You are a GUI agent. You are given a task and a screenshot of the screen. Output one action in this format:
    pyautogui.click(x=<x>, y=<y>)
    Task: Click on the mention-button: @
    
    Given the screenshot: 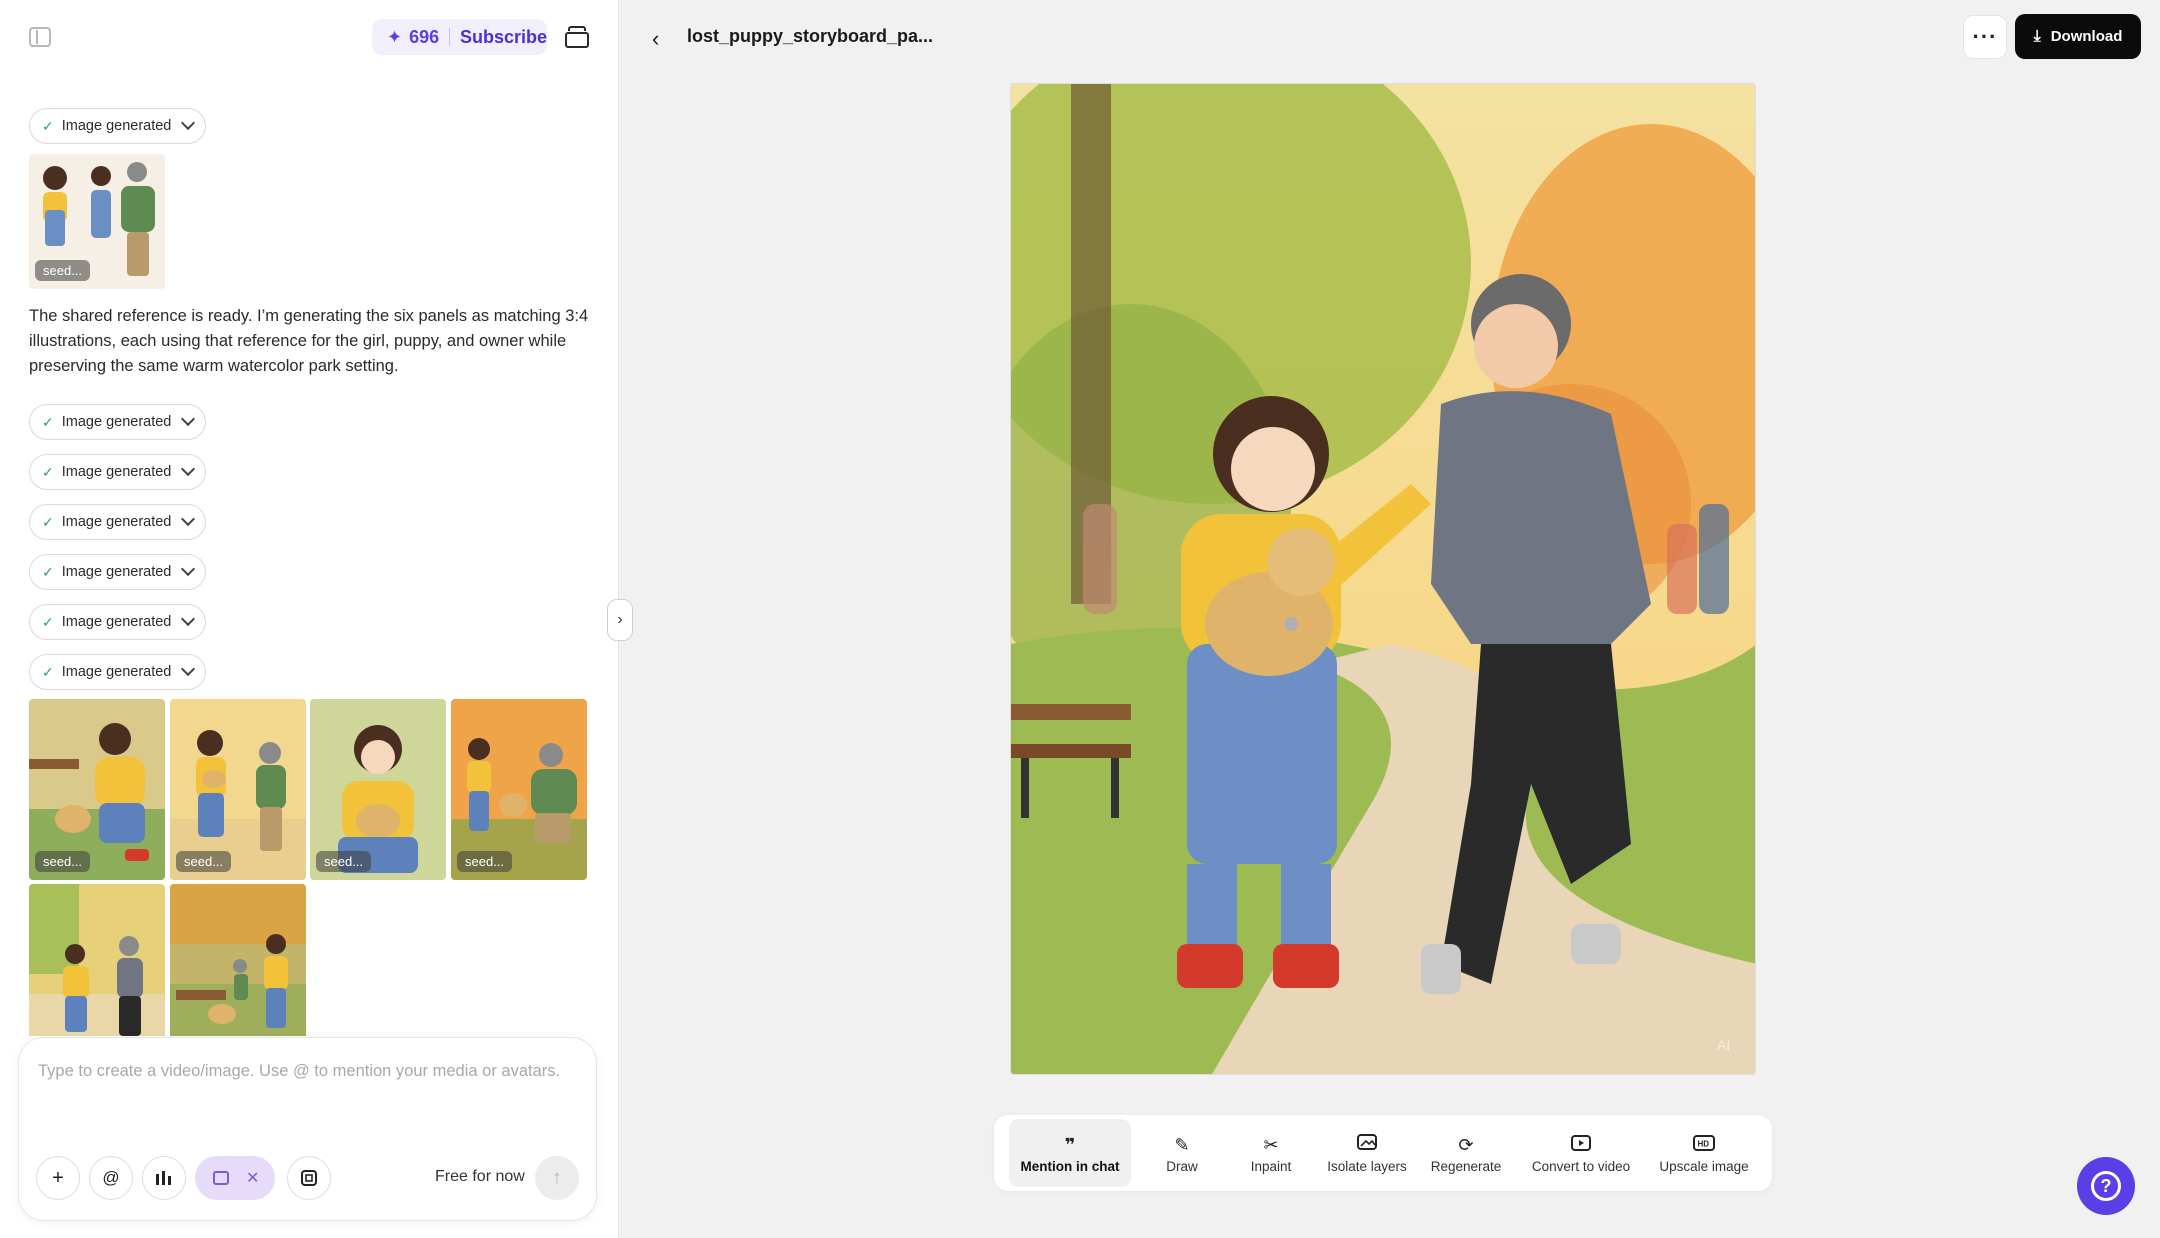 What is the action you would take?
    pyautogui.click(x=111, y=1178)
    